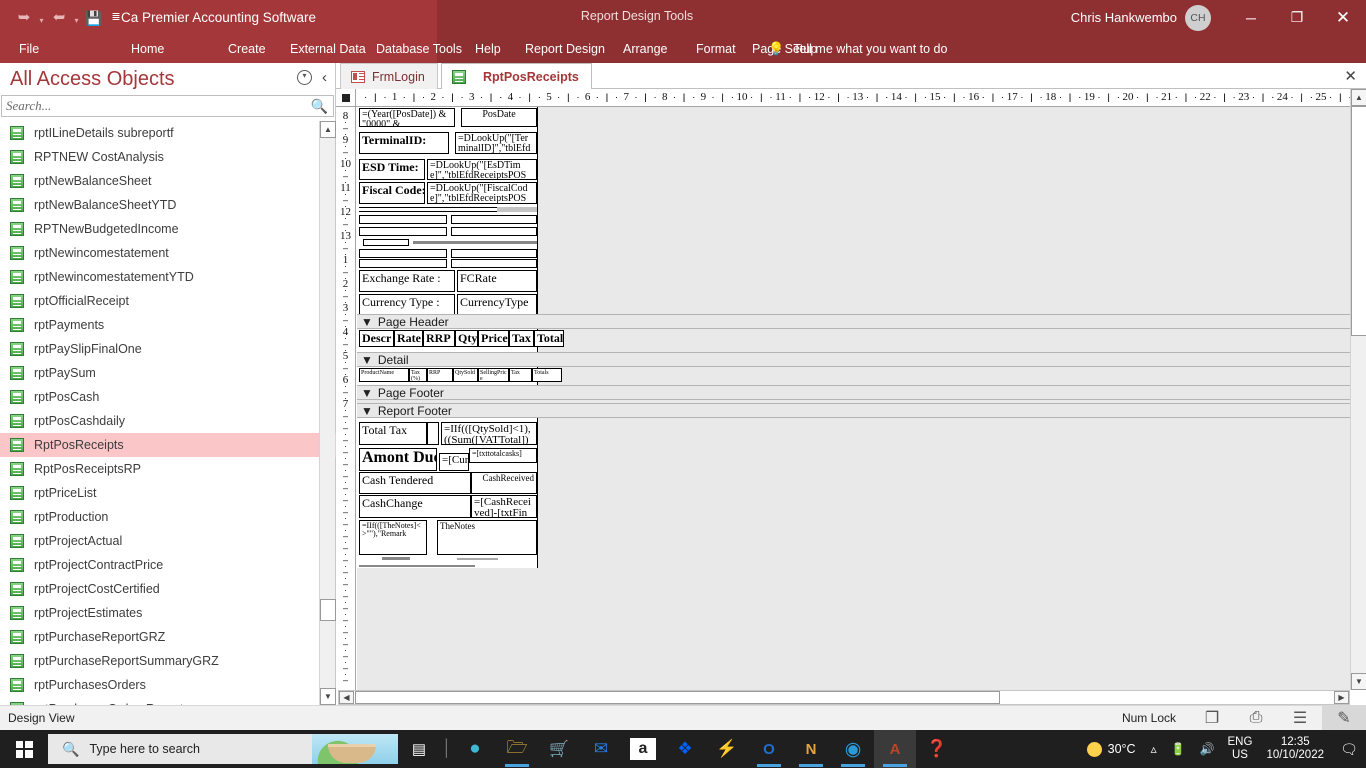  I want to click on show-hidden-icons: ▵, so click(1154, 749).